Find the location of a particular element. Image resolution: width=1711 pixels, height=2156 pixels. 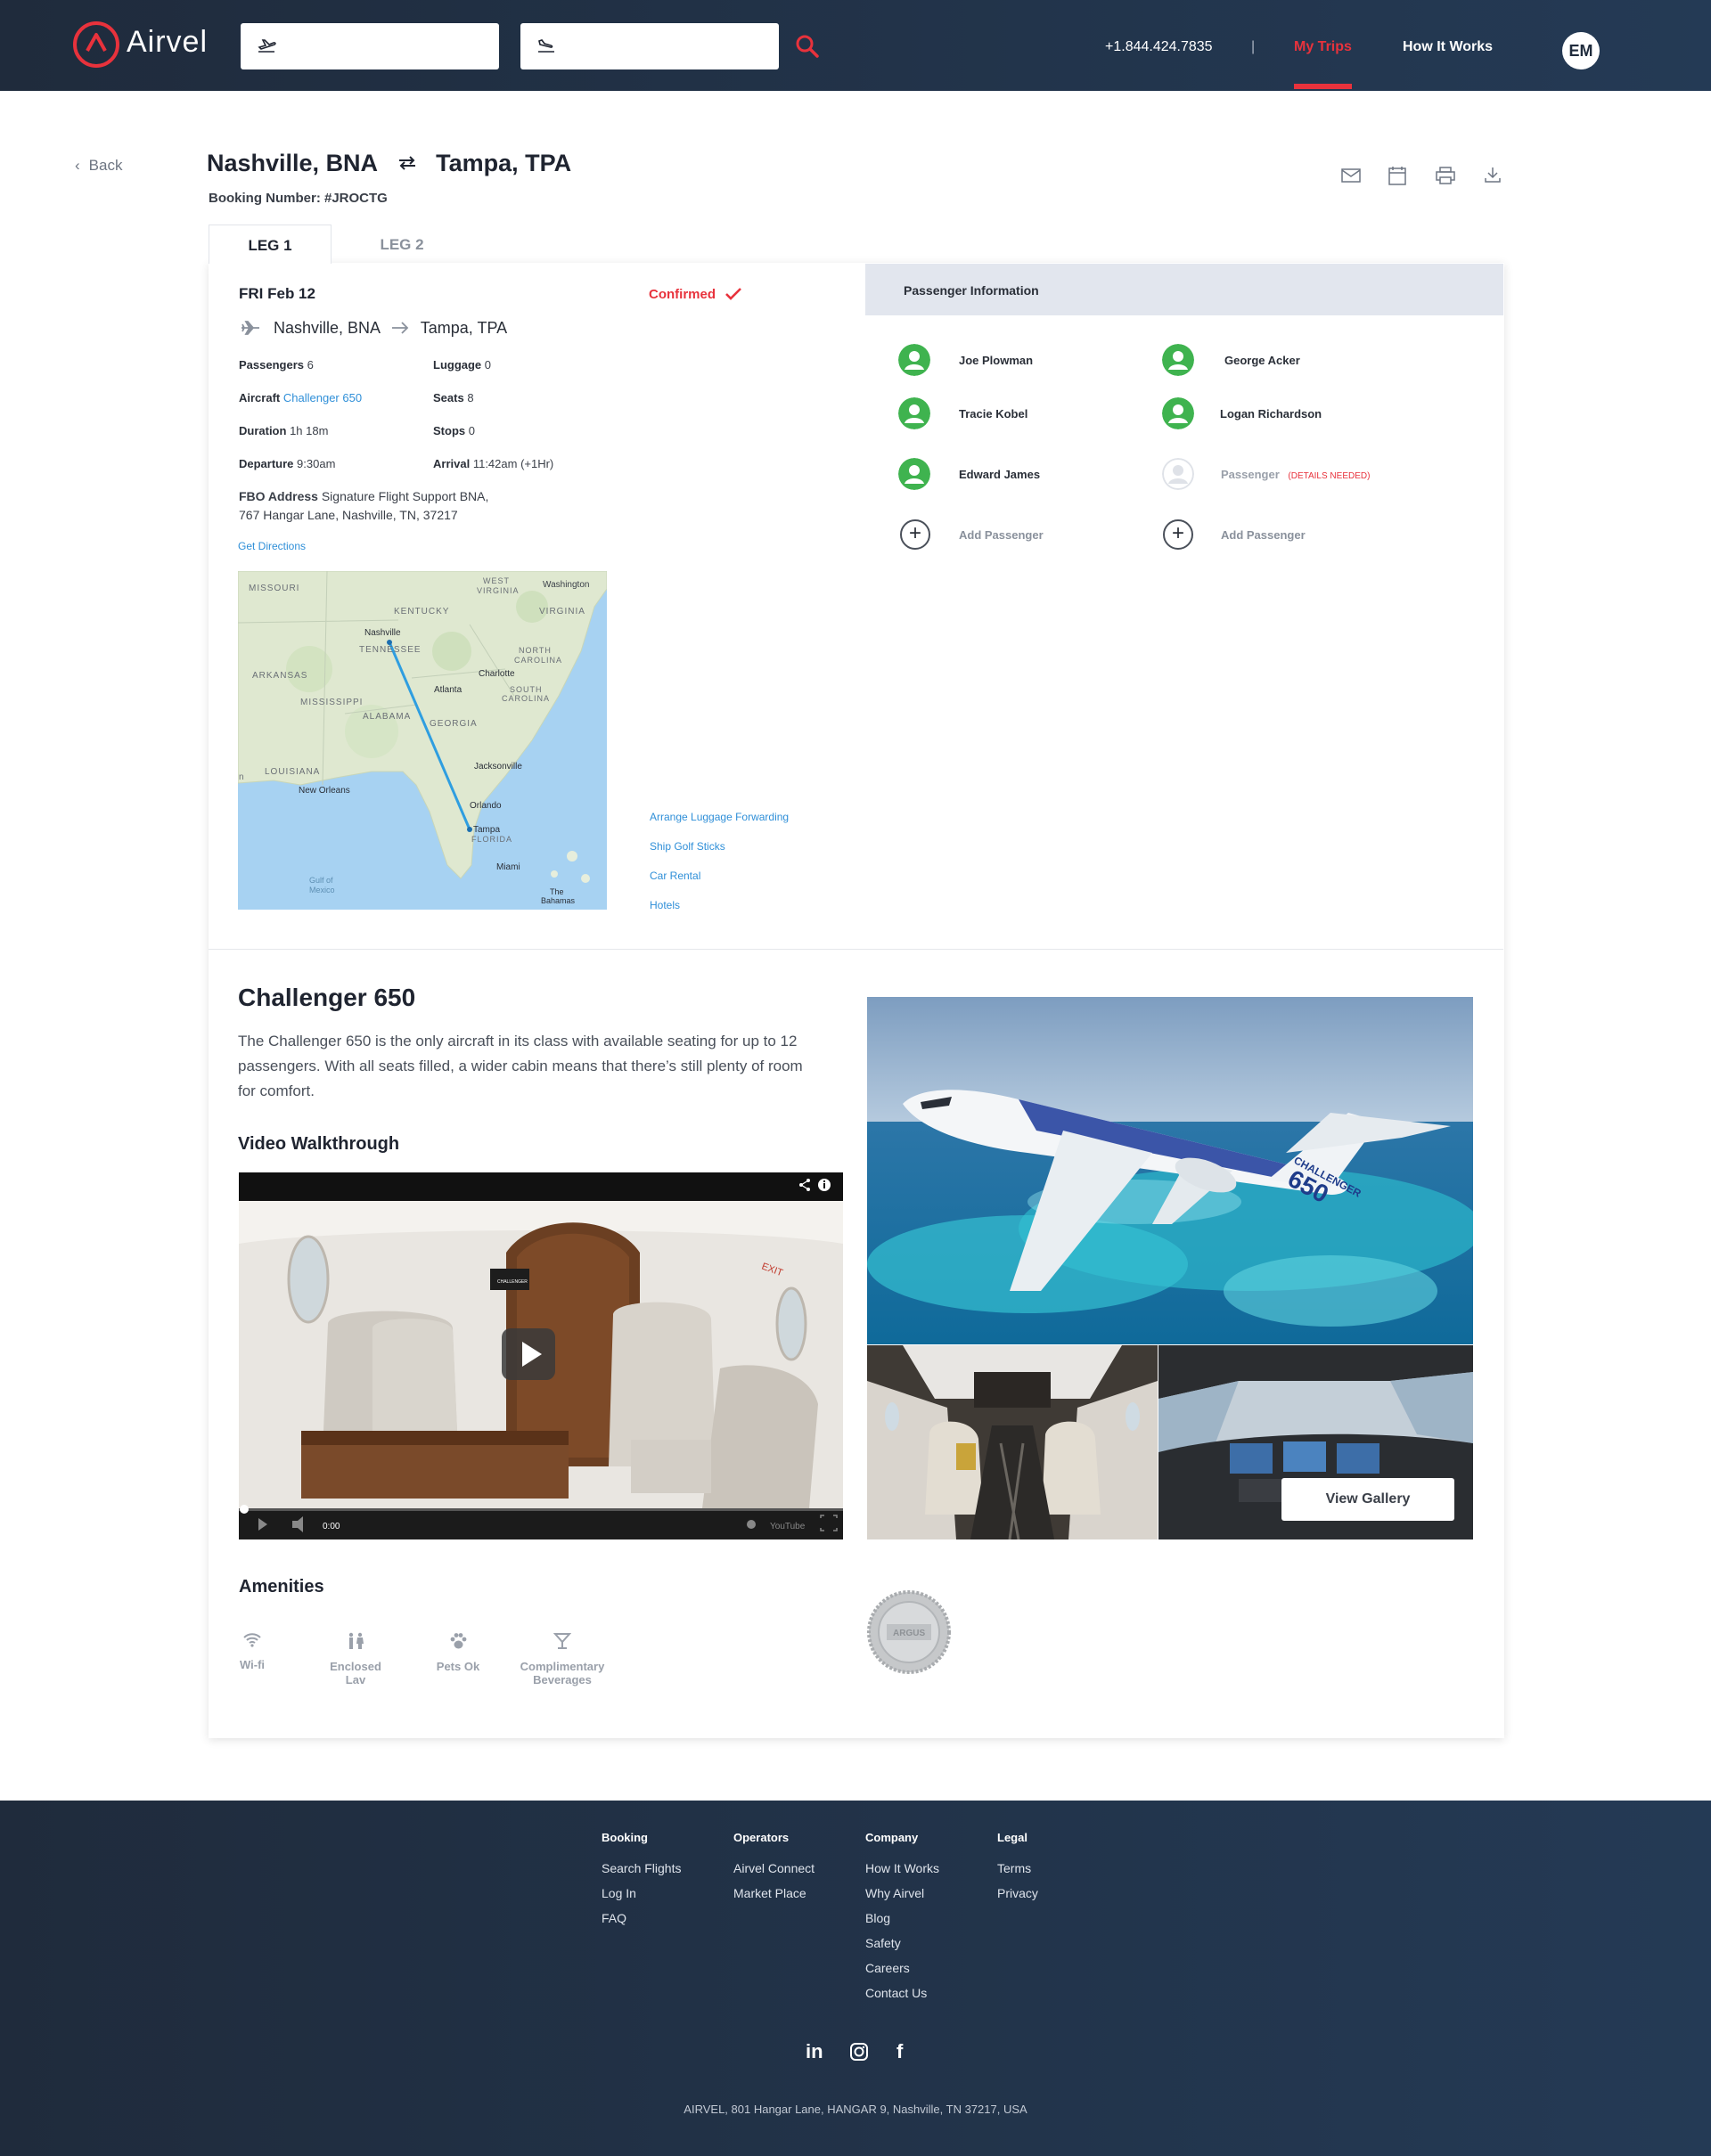

section-divider is located at coordinates (856, 949).